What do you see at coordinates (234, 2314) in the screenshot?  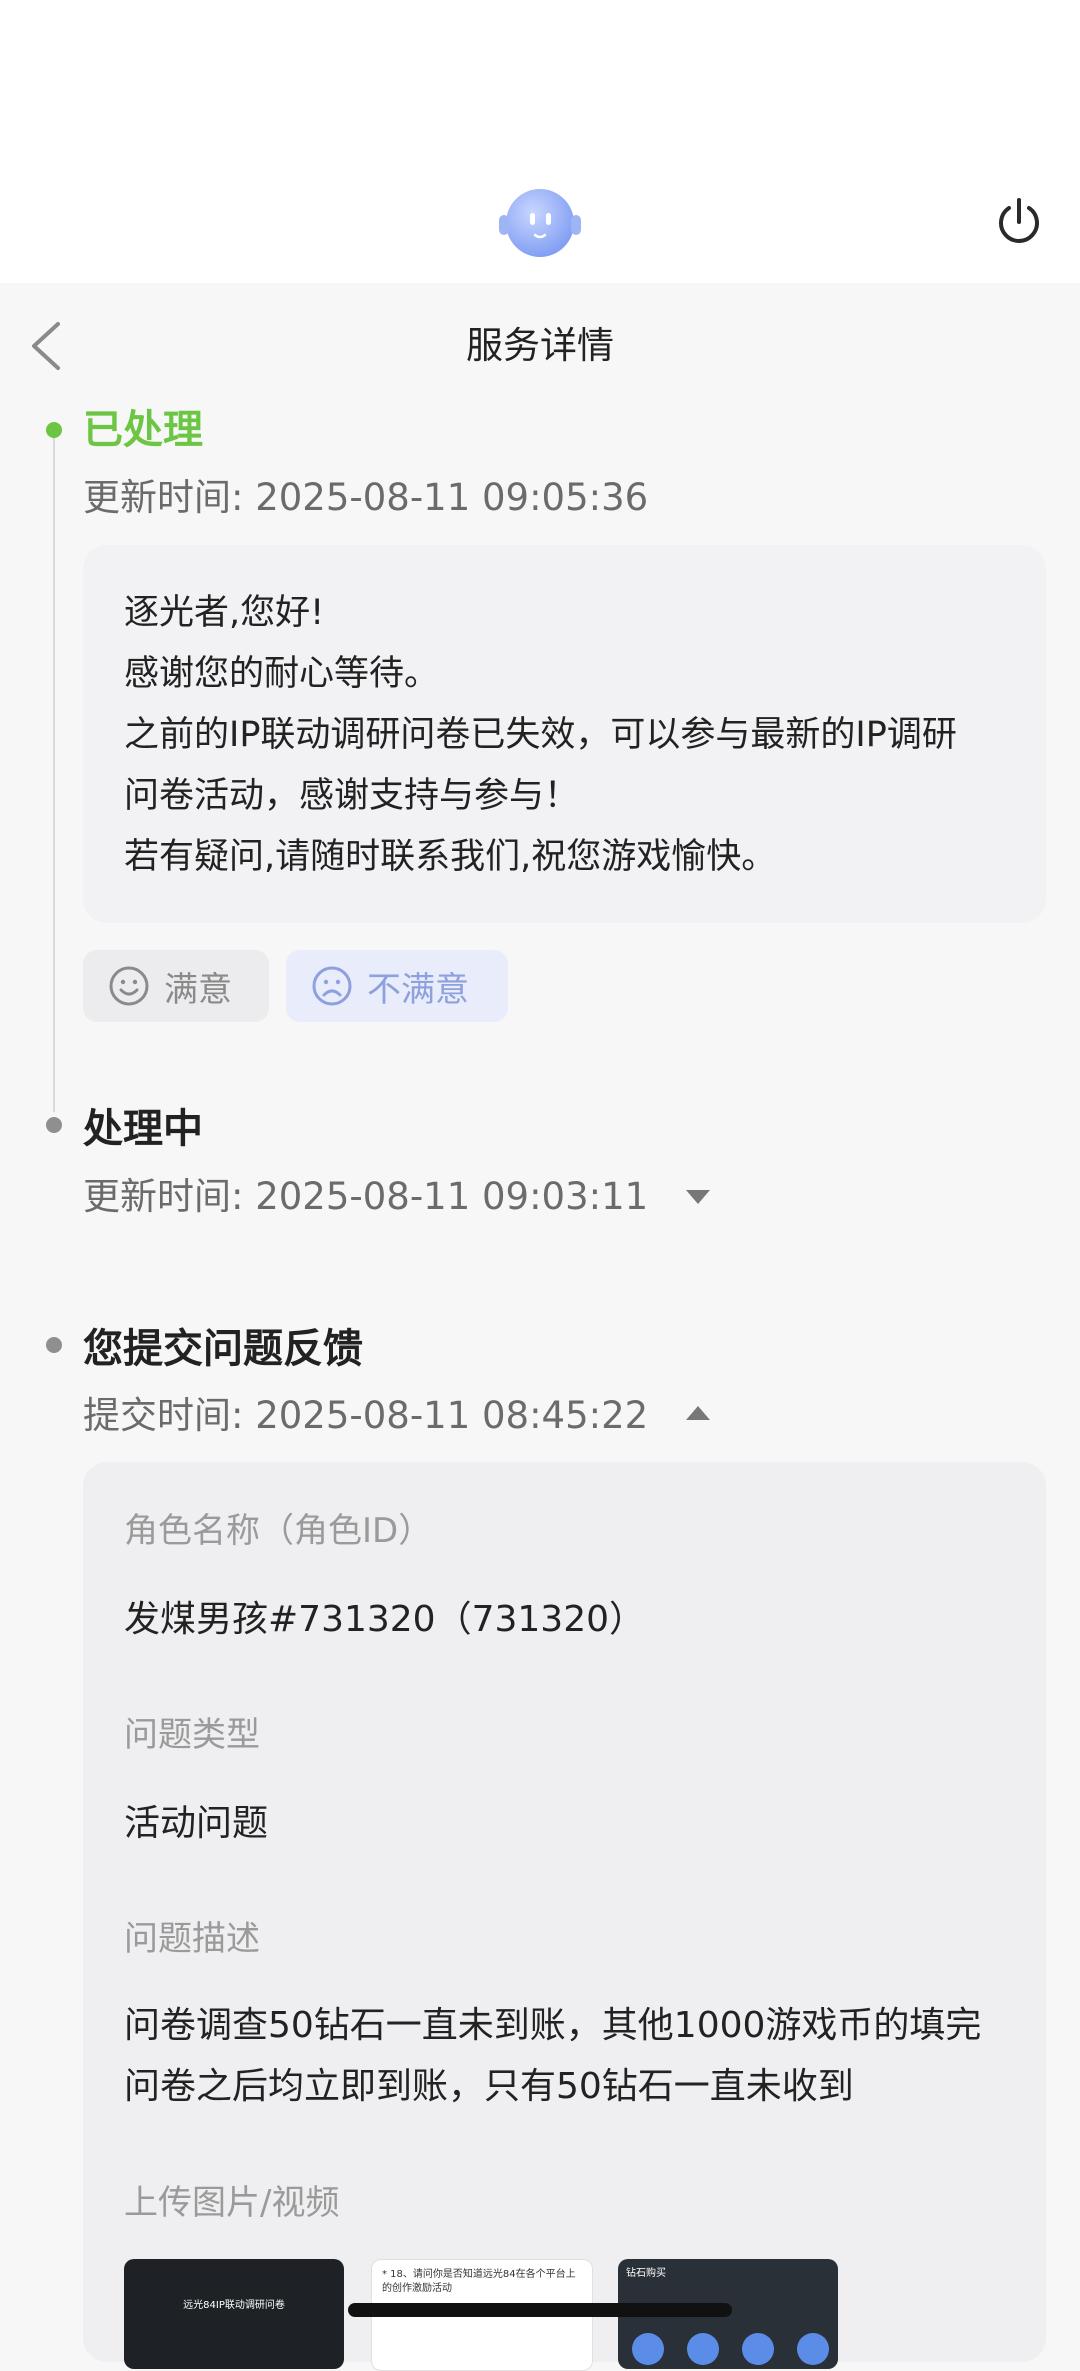 I see `uploaded-image-thumbnail: 远光84IP联动调研问卷` at bounding box center [234, 2314].